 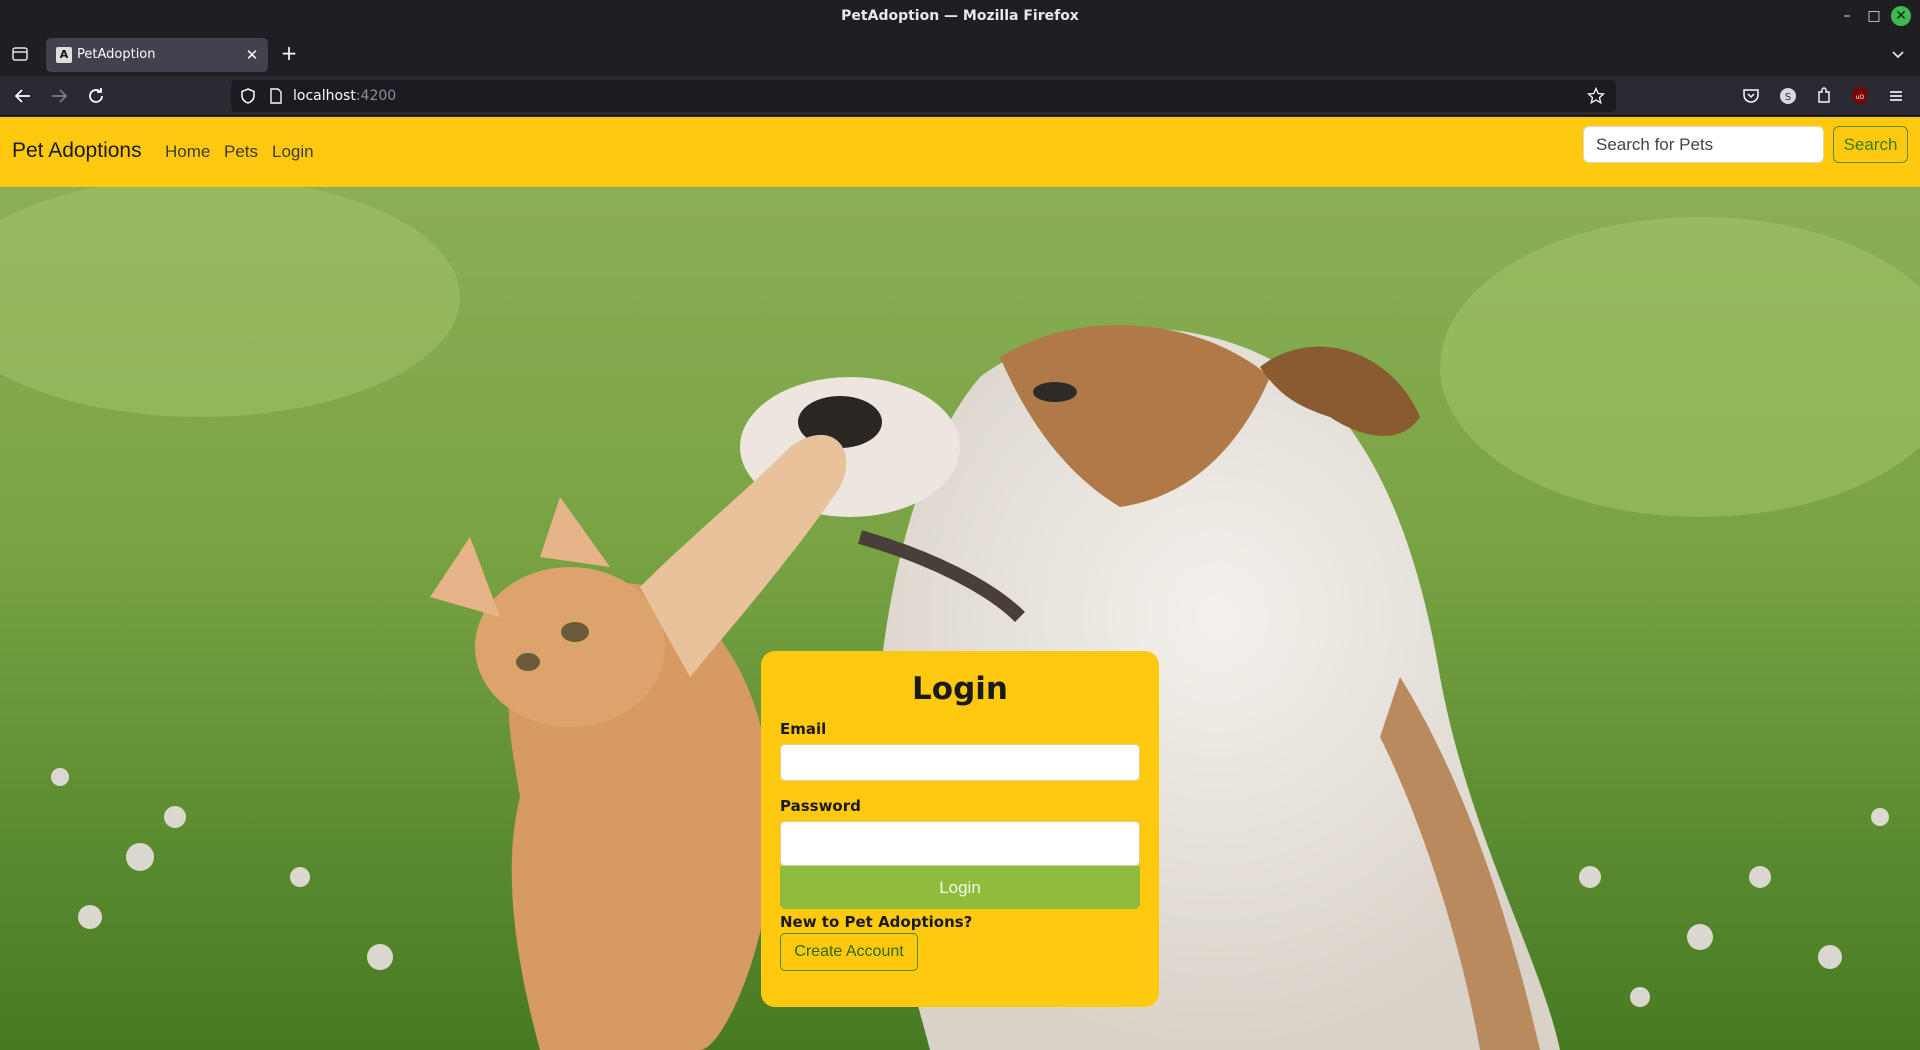 What do you see at coordinates (960, 152) in the screenshot?
I see `app-header: Pet Adoptions Home Pets Login Search` at bounding box center [960, 152].